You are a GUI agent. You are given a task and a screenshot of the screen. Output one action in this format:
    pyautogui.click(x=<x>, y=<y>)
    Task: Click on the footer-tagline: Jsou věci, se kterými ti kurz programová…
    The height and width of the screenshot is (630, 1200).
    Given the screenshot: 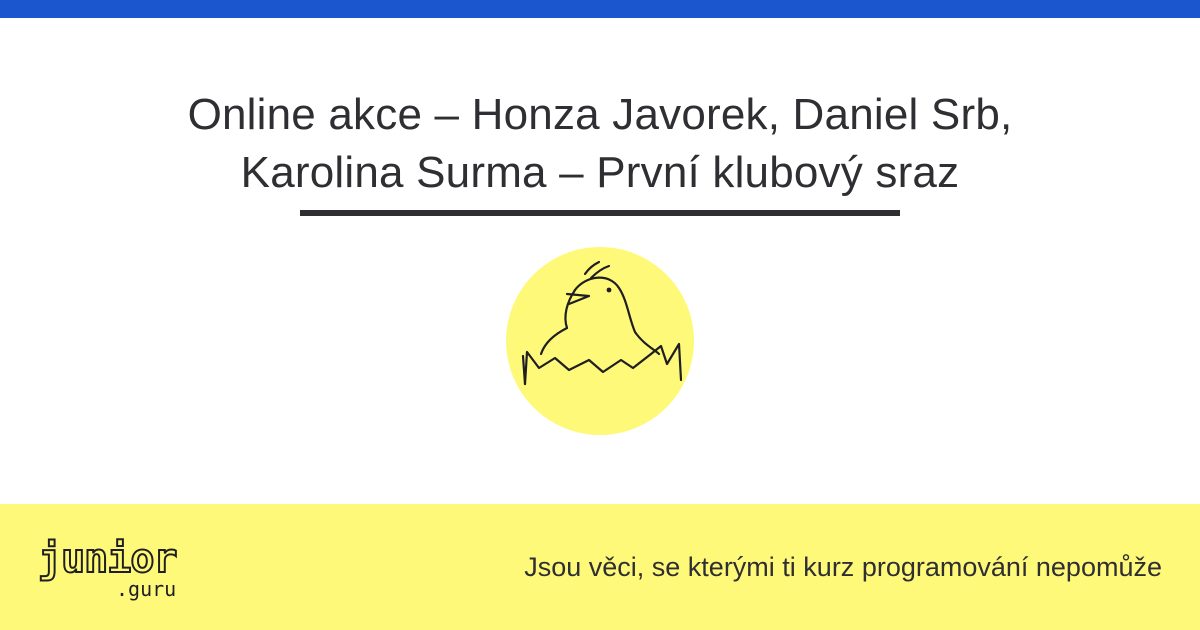 What is the action you would take?
    pyautogui.click(x=843, y=567)
    